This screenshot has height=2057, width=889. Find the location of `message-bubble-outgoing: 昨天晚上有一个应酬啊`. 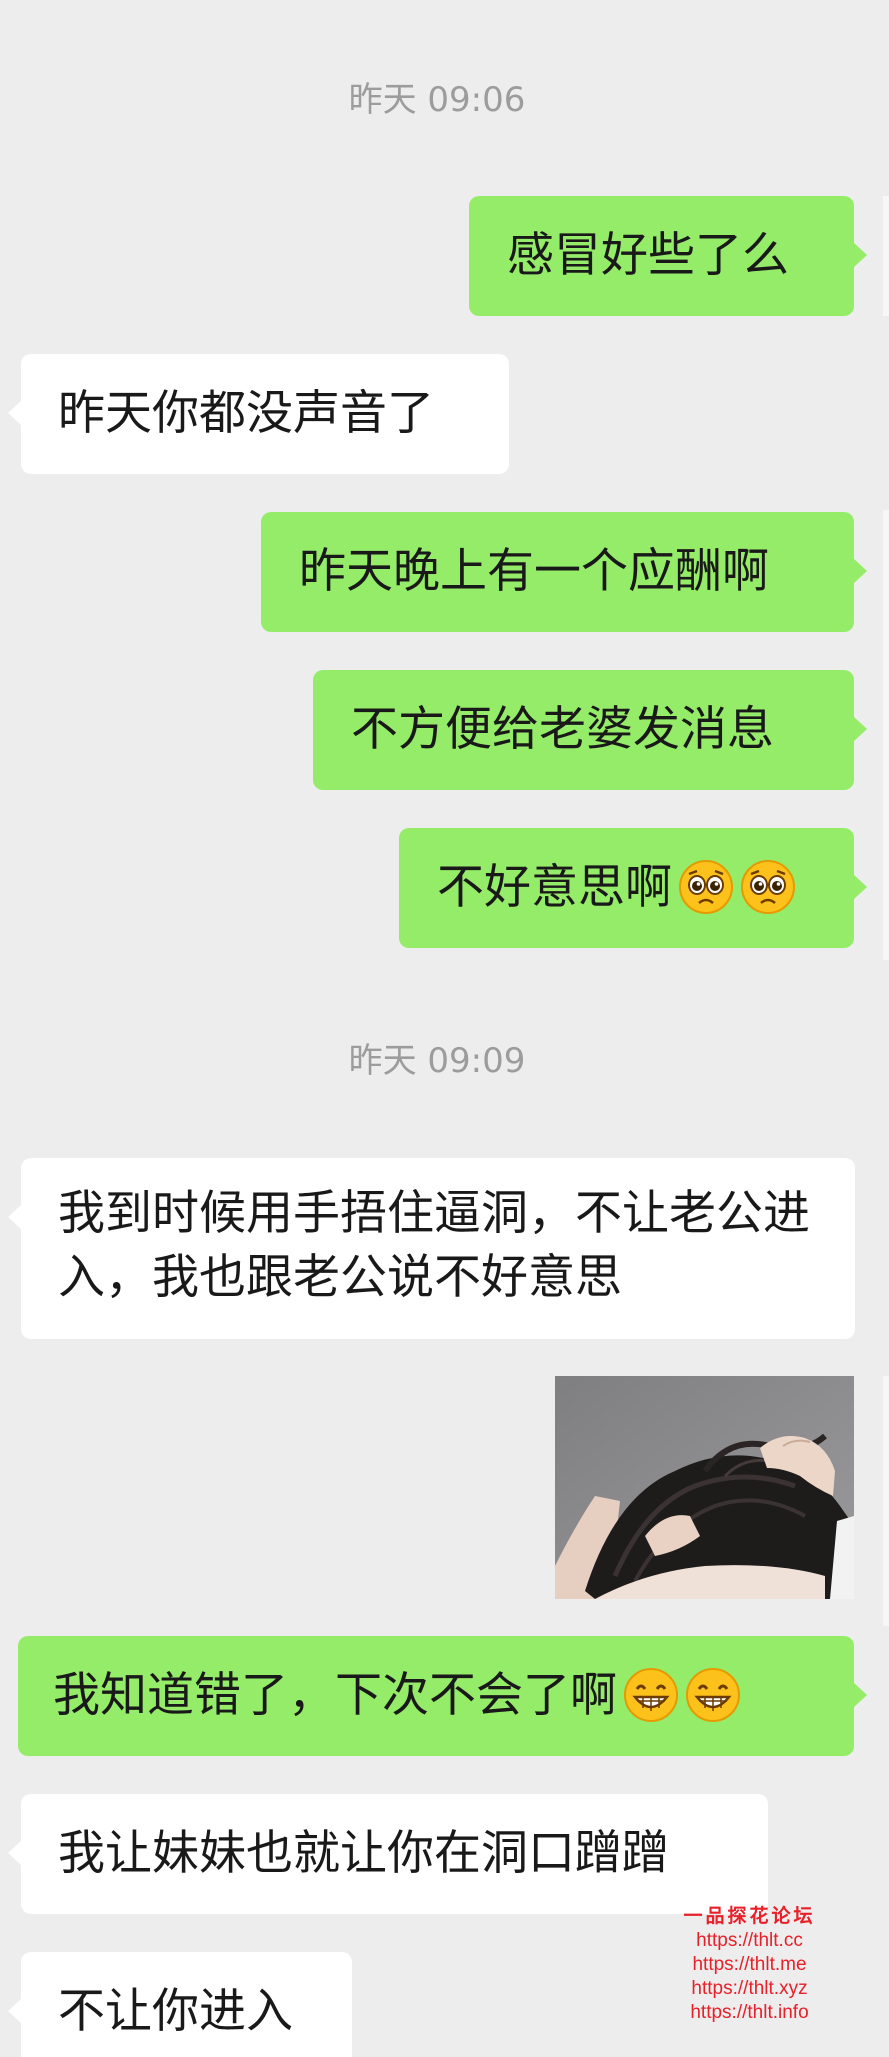

message-bubble-outgoing: 昨天晚上有一个应酬啊 is located at coordinates (564, 572).